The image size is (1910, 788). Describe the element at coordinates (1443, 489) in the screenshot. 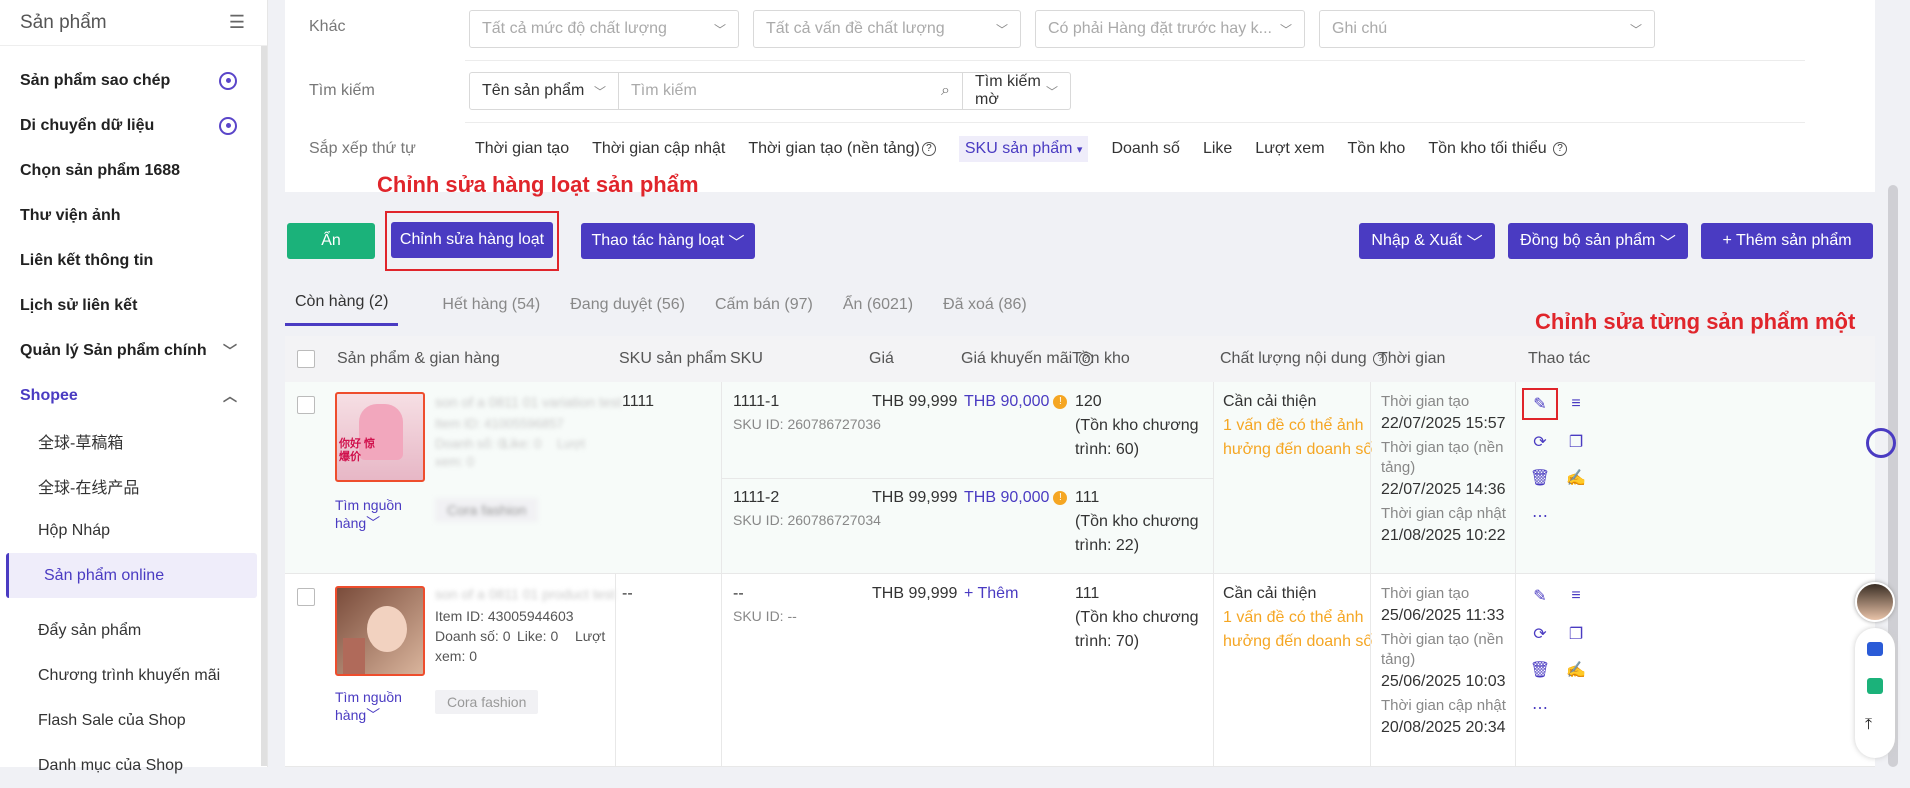

I see `time-platform: 22/07/2025 14:36` at that location.